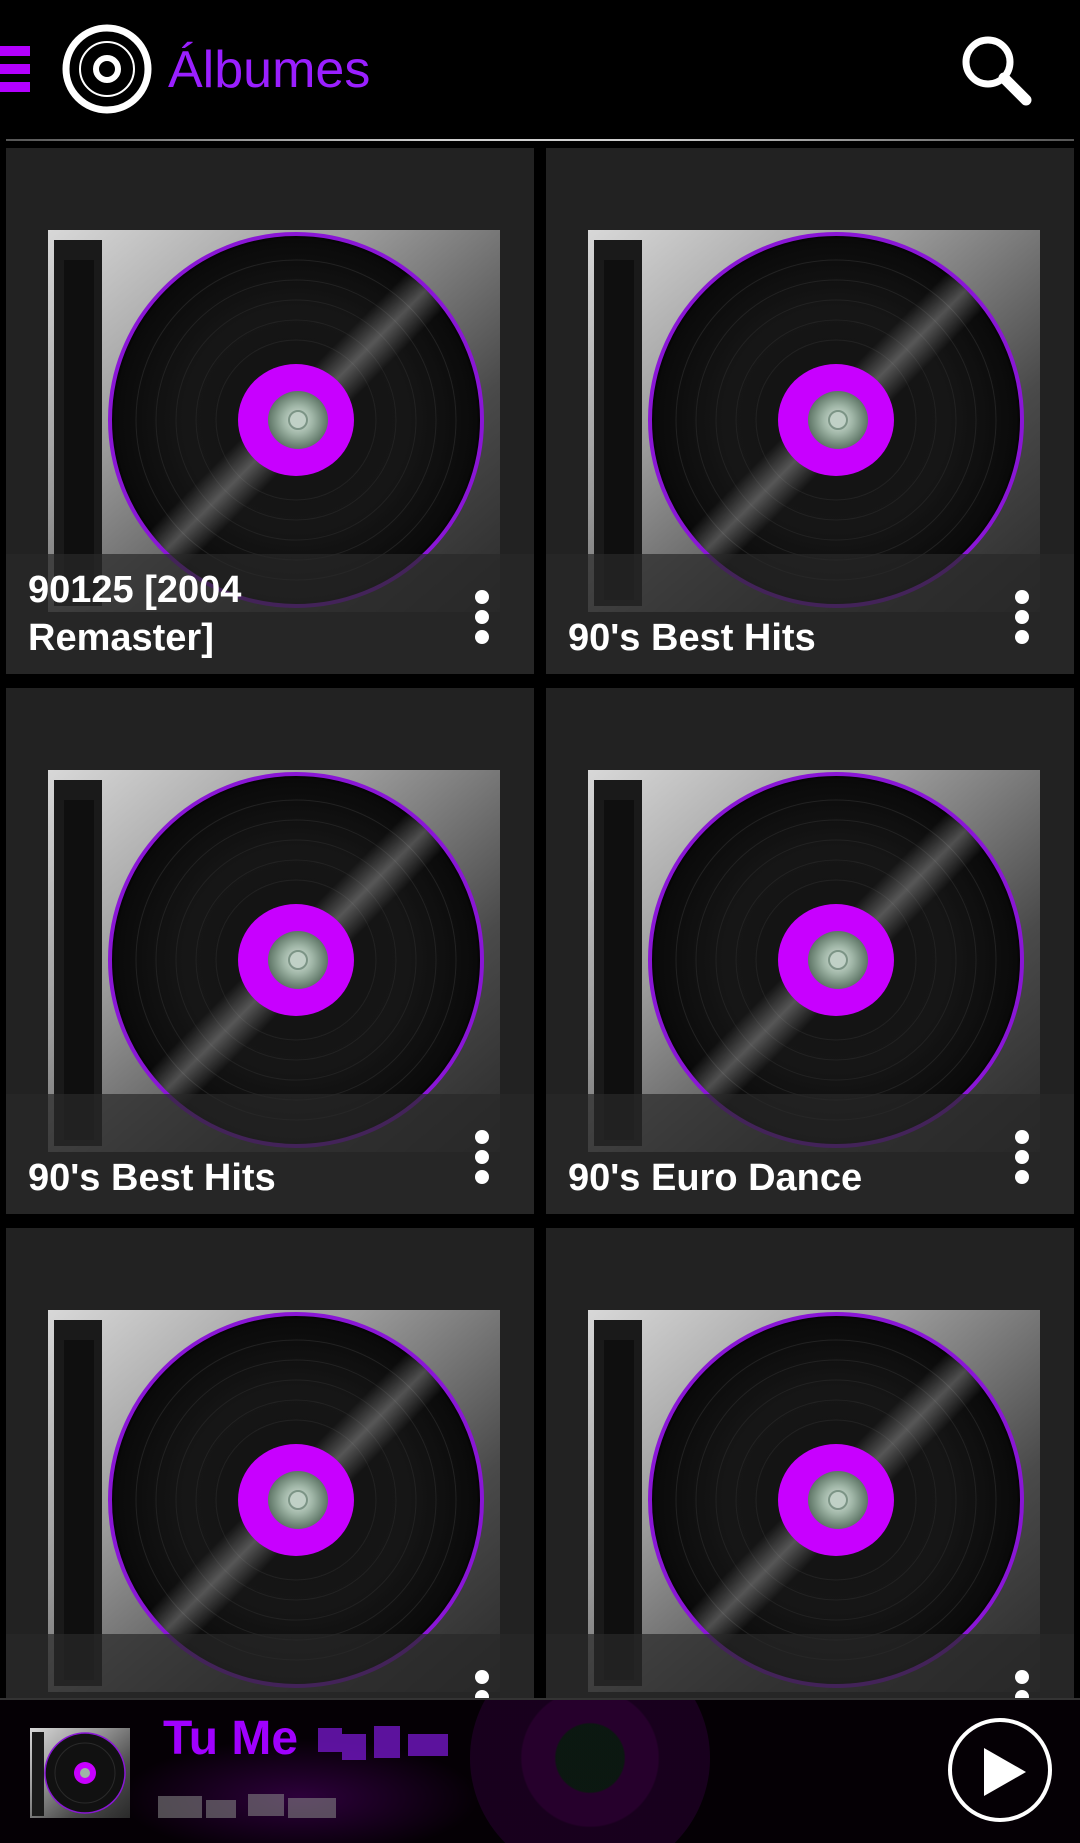 Image resolution: width=1080 pixels, height=1843 pixels. Describe the element at coordinates (388, 1744) in the screenshot. I see `redacted-title-text` at that location.